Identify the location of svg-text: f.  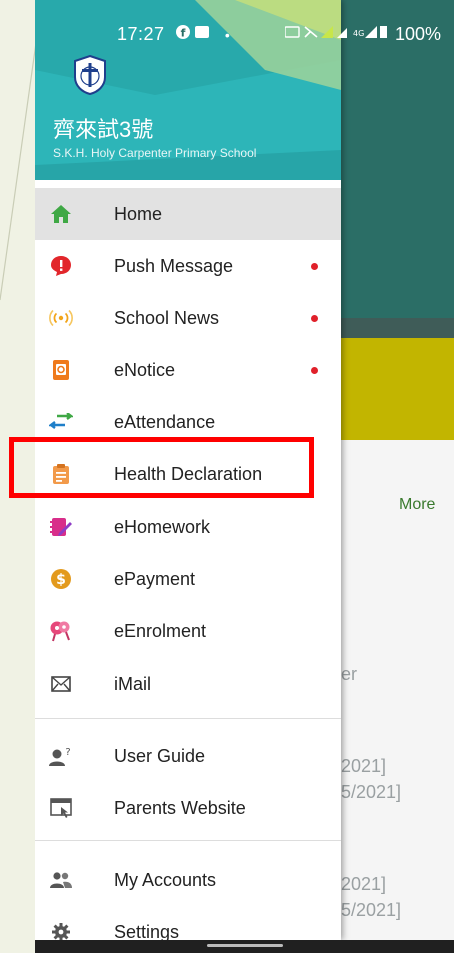
(183, 33).